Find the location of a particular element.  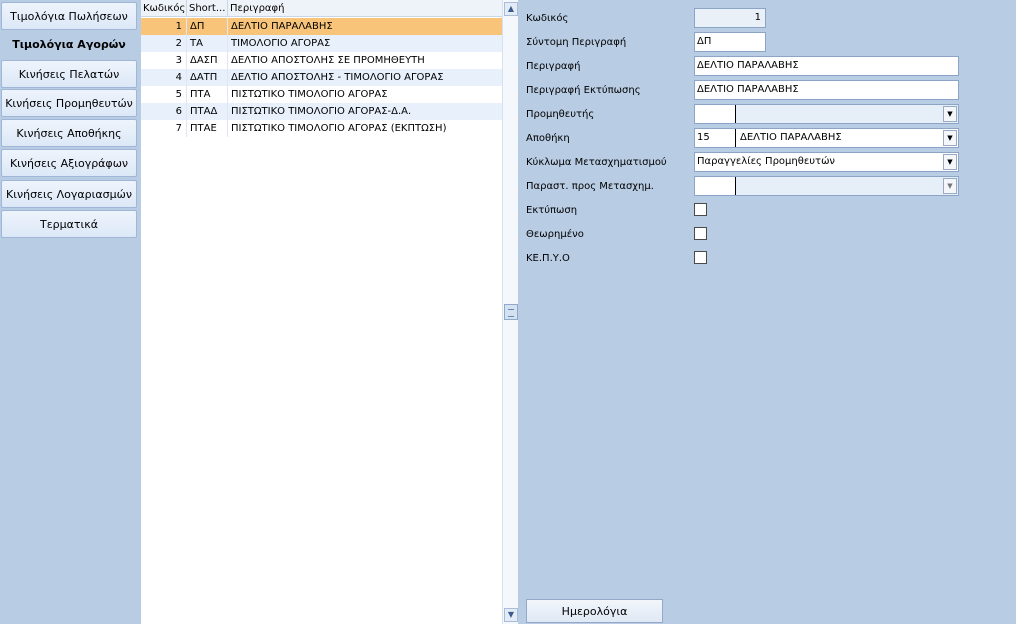

transformation-circuit-dropdown: Παραγγελίες Προμηθευτών ▼ is located at coordinates (826, 162).